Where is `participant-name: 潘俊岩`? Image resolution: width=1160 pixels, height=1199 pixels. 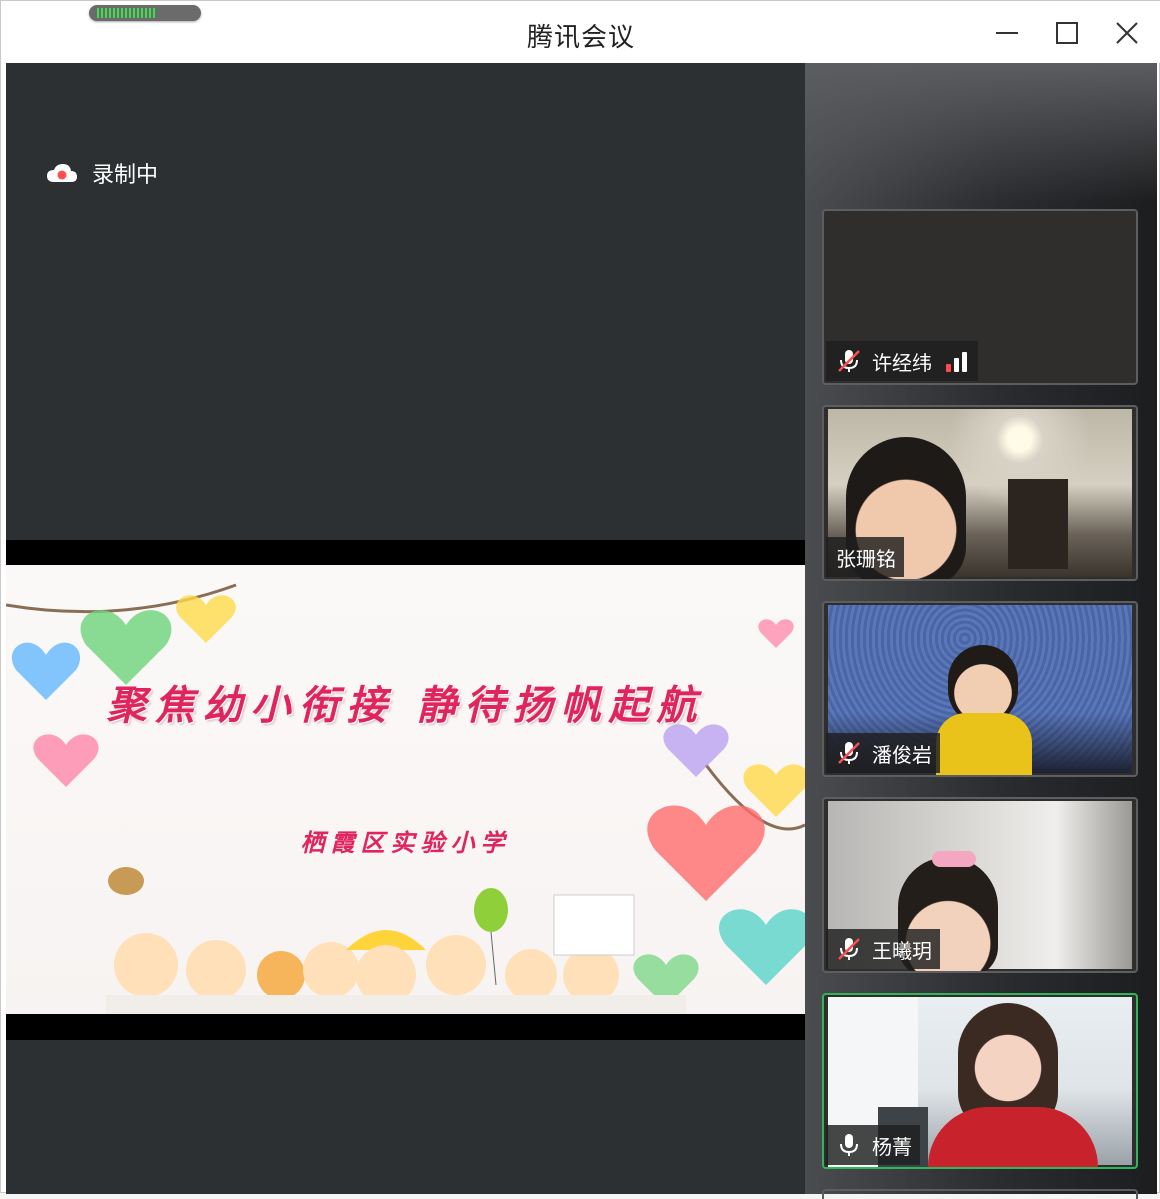 participant-name: 潘俊岩 is located at coordinates (902, 754).